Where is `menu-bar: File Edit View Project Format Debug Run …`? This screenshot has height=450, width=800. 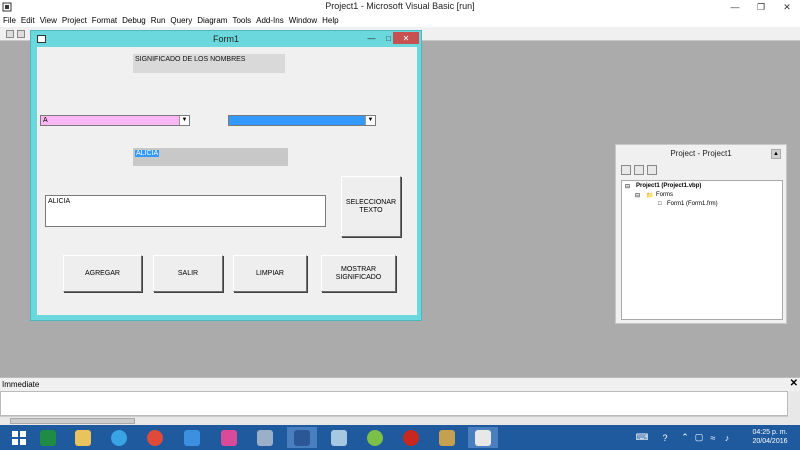
menu-bar: File Edit View Project Format Debug Run … is located at coordinates (400, 20).